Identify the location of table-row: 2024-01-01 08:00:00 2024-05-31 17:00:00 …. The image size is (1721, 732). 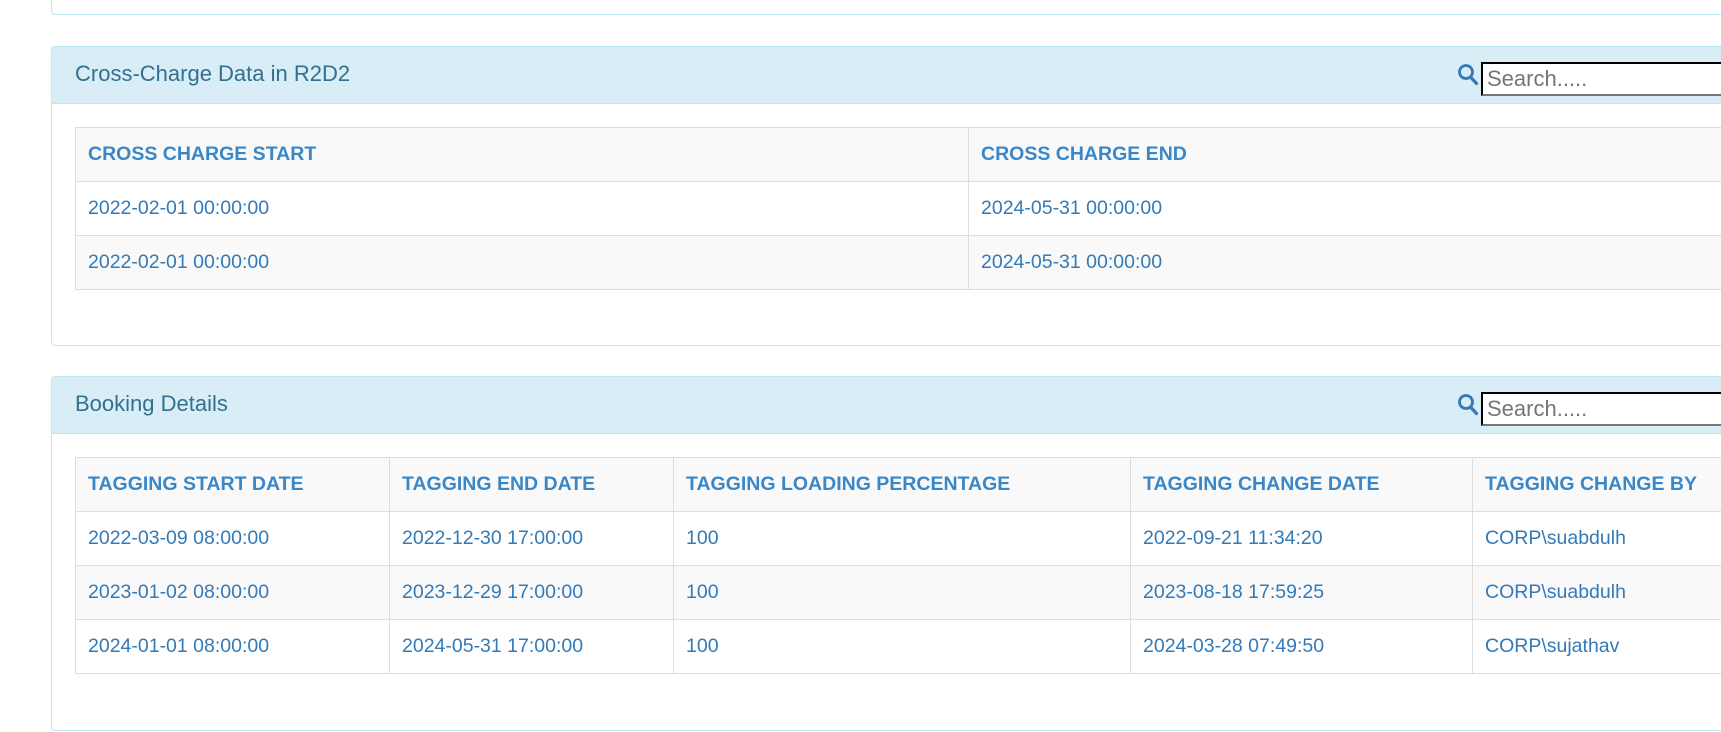
(898, 646).